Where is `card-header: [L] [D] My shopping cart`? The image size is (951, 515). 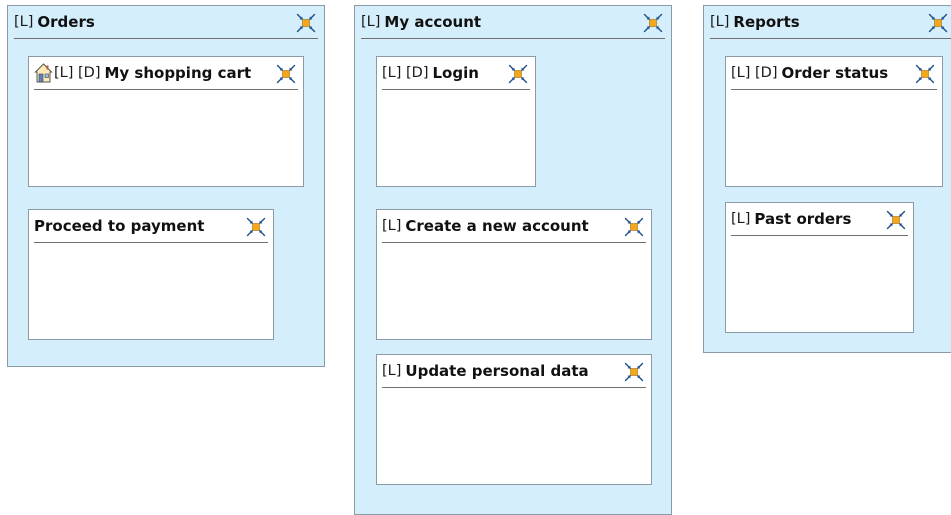
card-header: [L] [D] My shopping cart is located at coordinates (166, 73).